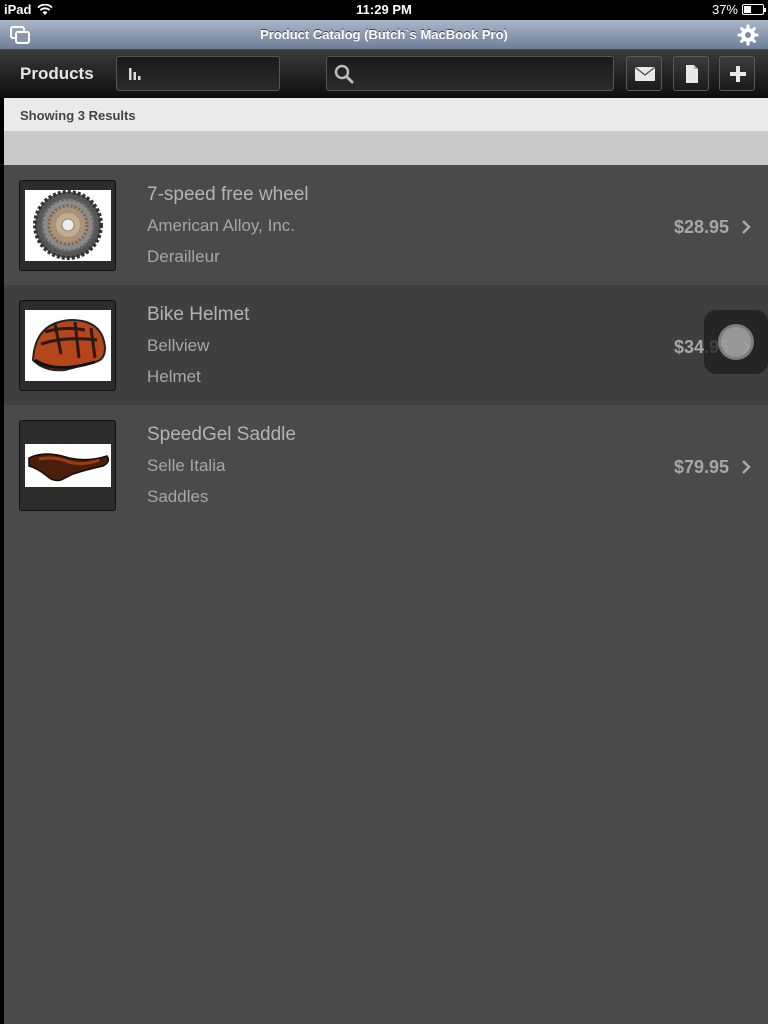 The height and width of the screenshot is (1024, 768). Describe the element at coordinates (178, 345) in the screenshot. I see `product-vendor: Bellview` at that location.